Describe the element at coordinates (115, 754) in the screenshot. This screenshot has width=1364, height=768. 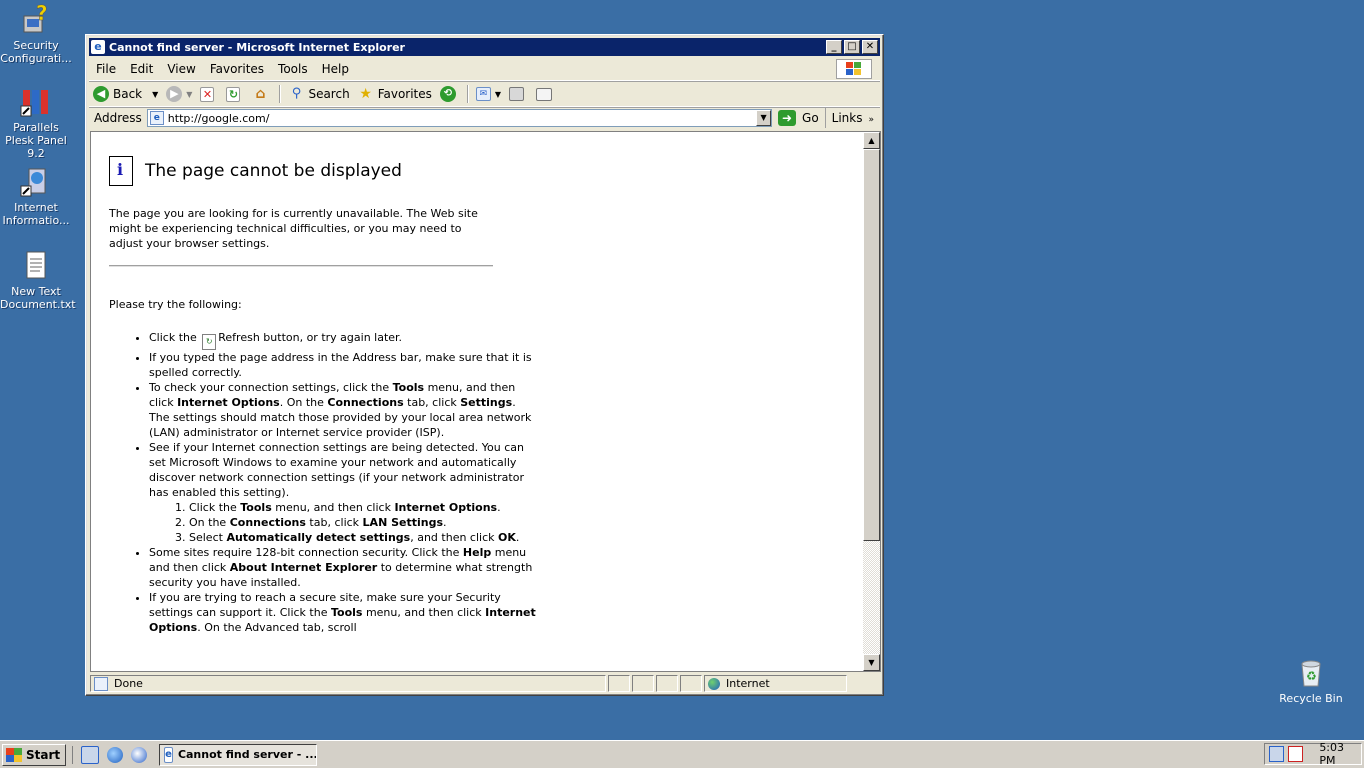
I see `internet-explorer-icon` at that location.